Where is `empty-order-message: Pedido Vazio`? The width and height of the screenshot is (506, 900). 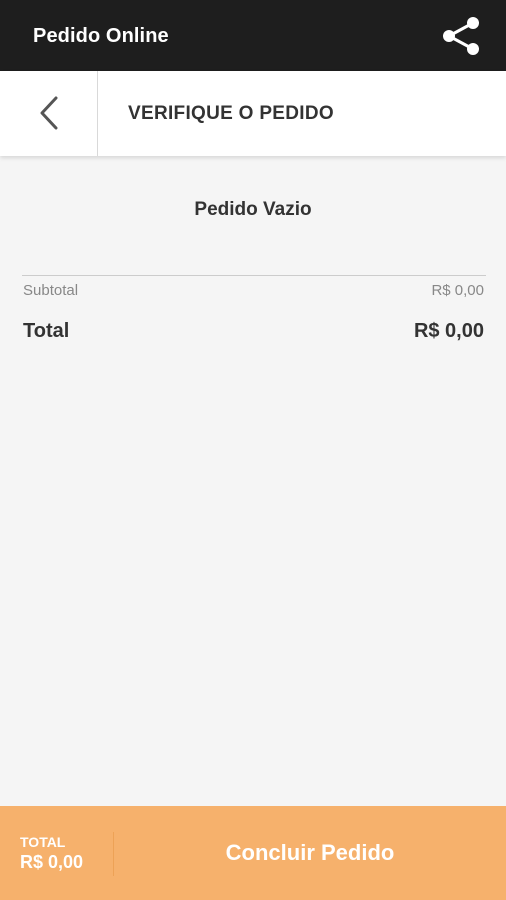 empty-order-message: Pedido Vazio is located at coordinates (253, 209).